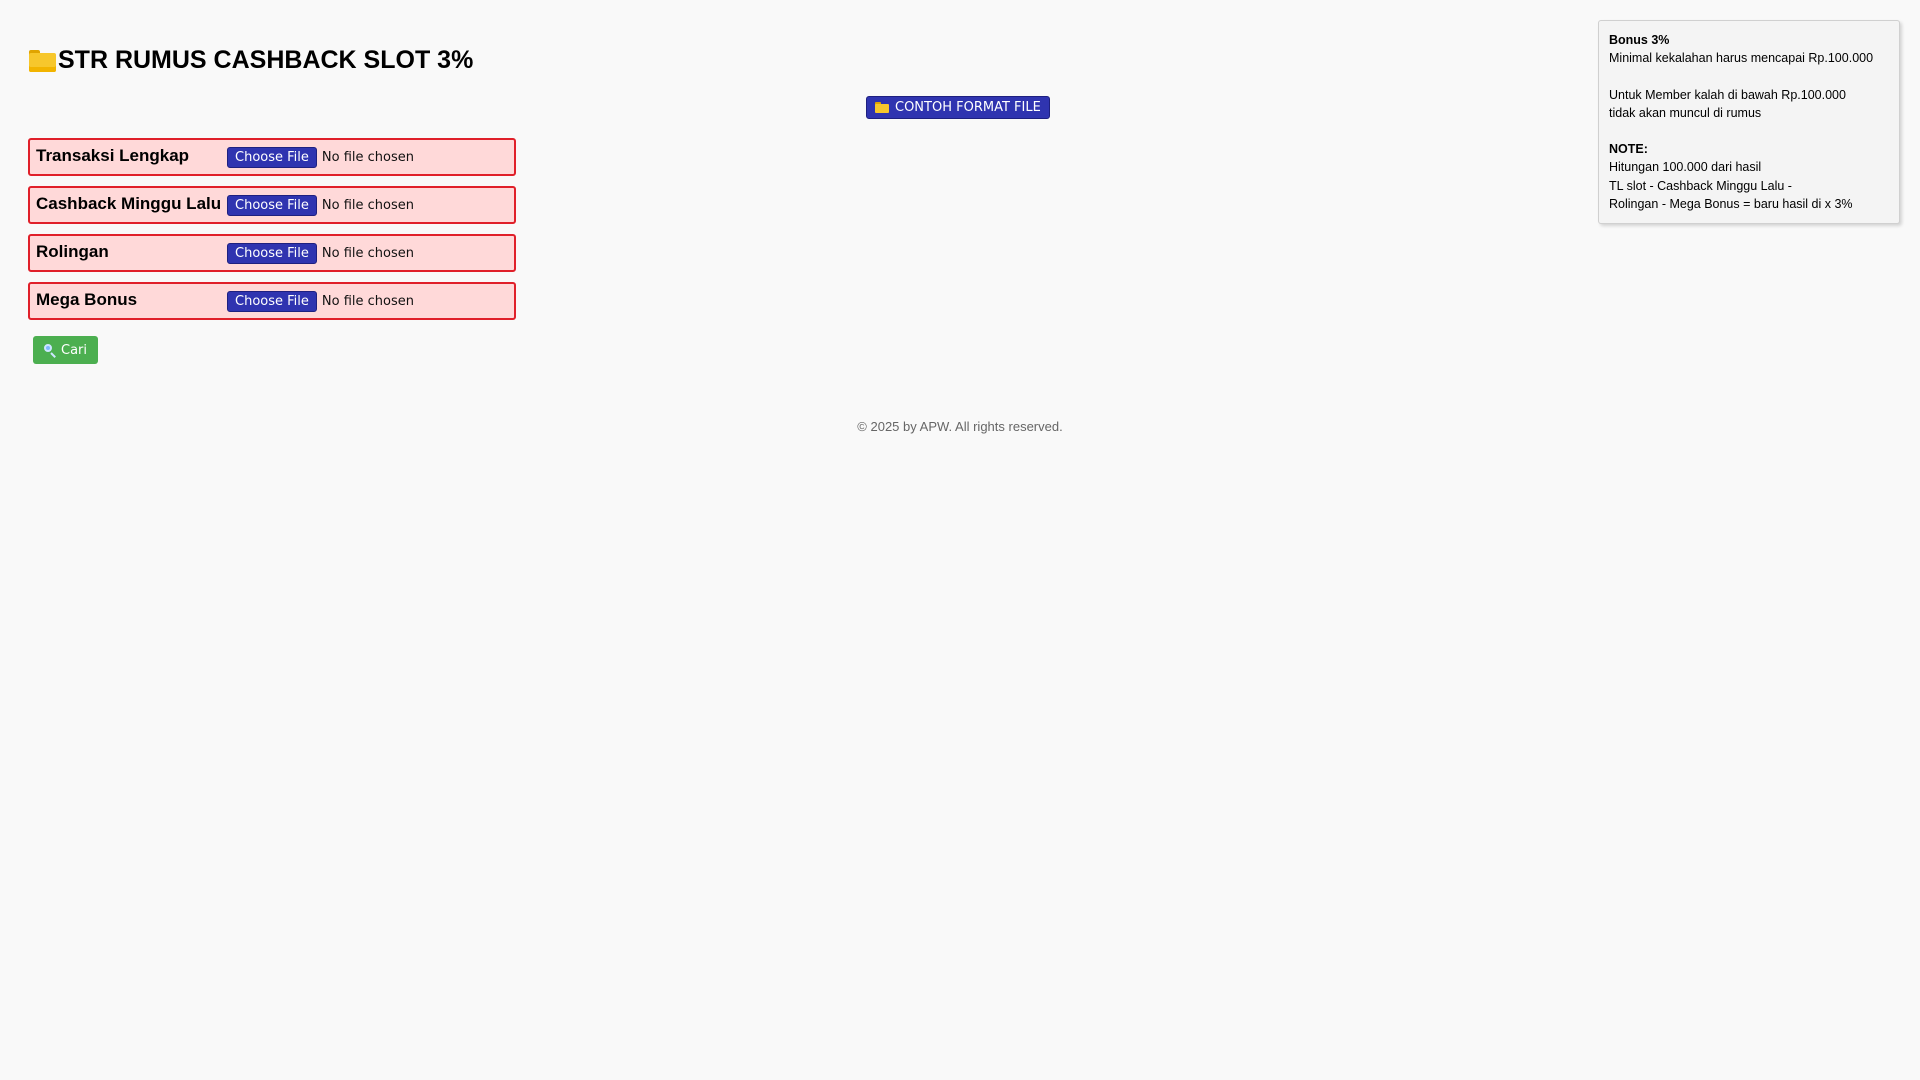 The height and width of the screenshot is (1080, 1920). I want to click on page-title-text: STR RUMUS CASHBACK SLOT 3%, so click(266, 60).